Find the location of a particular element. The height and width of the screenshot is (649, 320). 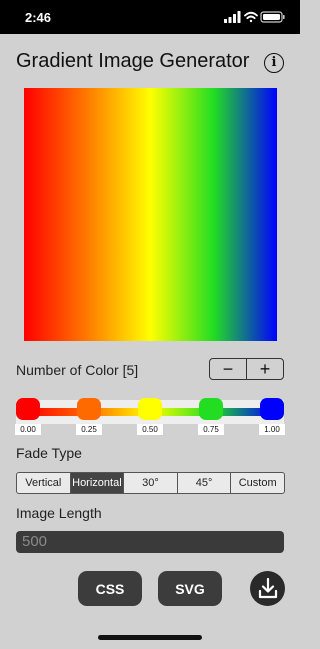

decrement-button: − is located at coordinates (228, 369).